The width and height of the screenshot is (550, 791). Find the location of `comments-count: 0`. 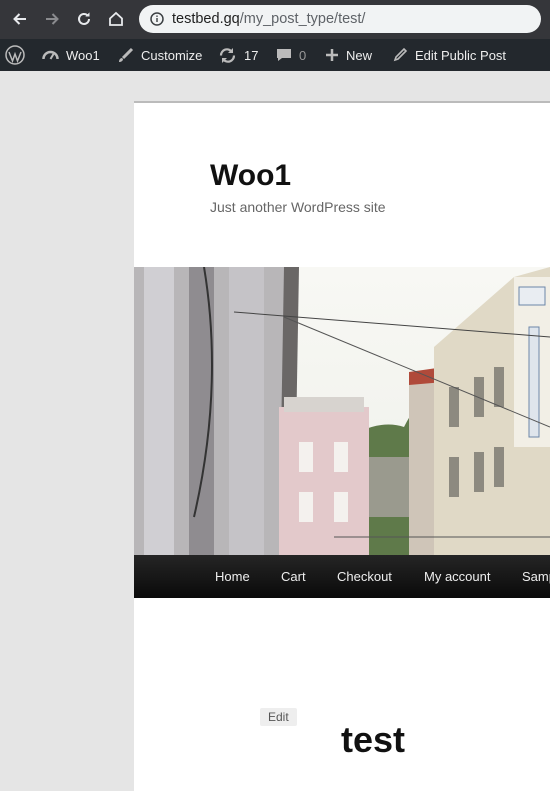

comments-count: 0 is located at coordinates (303, 55).